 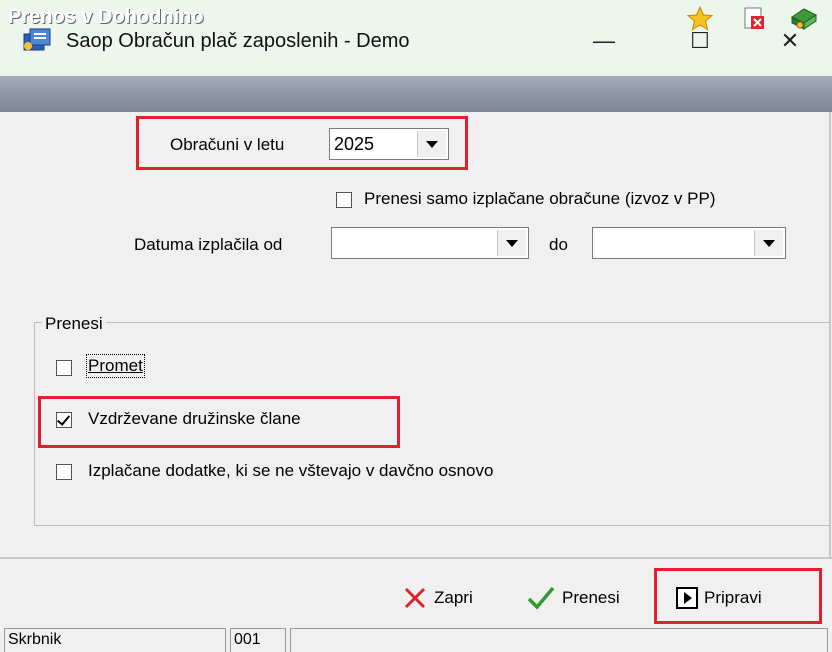 I want to click on year-value: 2025, so click(x=354, y=144).